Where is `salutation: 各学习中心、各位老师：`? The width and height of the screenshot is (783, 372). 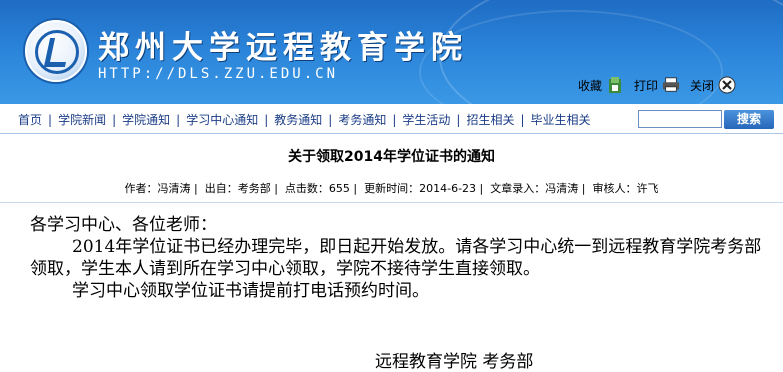 salutation: 各学习中心、各位老师： is located at coordinates (123, 225).